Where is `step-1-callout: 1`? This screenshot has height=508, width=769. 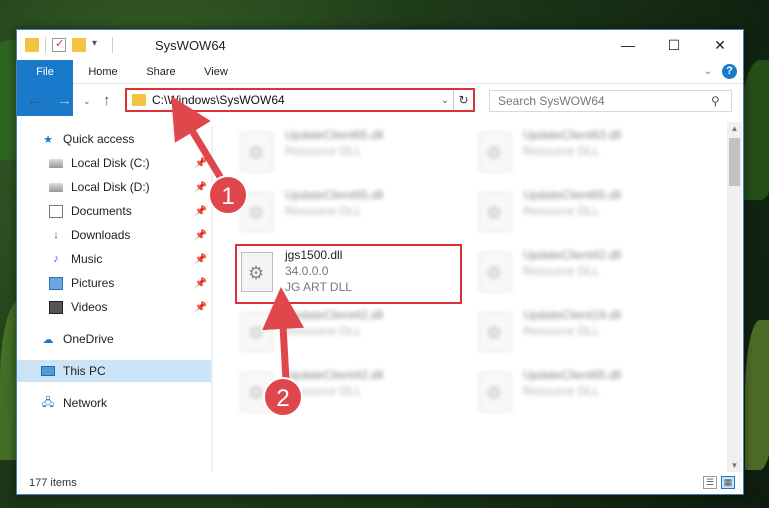
step-1-callout: 1 is located at coordinates (228, 195).